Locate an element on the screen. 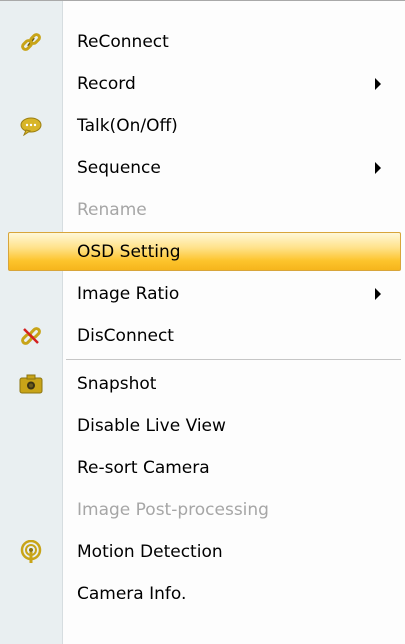 The height and width of the screenshot is (644, 405). menu-item-camera-info: Camera Info. is located at coordinates (202, 594).